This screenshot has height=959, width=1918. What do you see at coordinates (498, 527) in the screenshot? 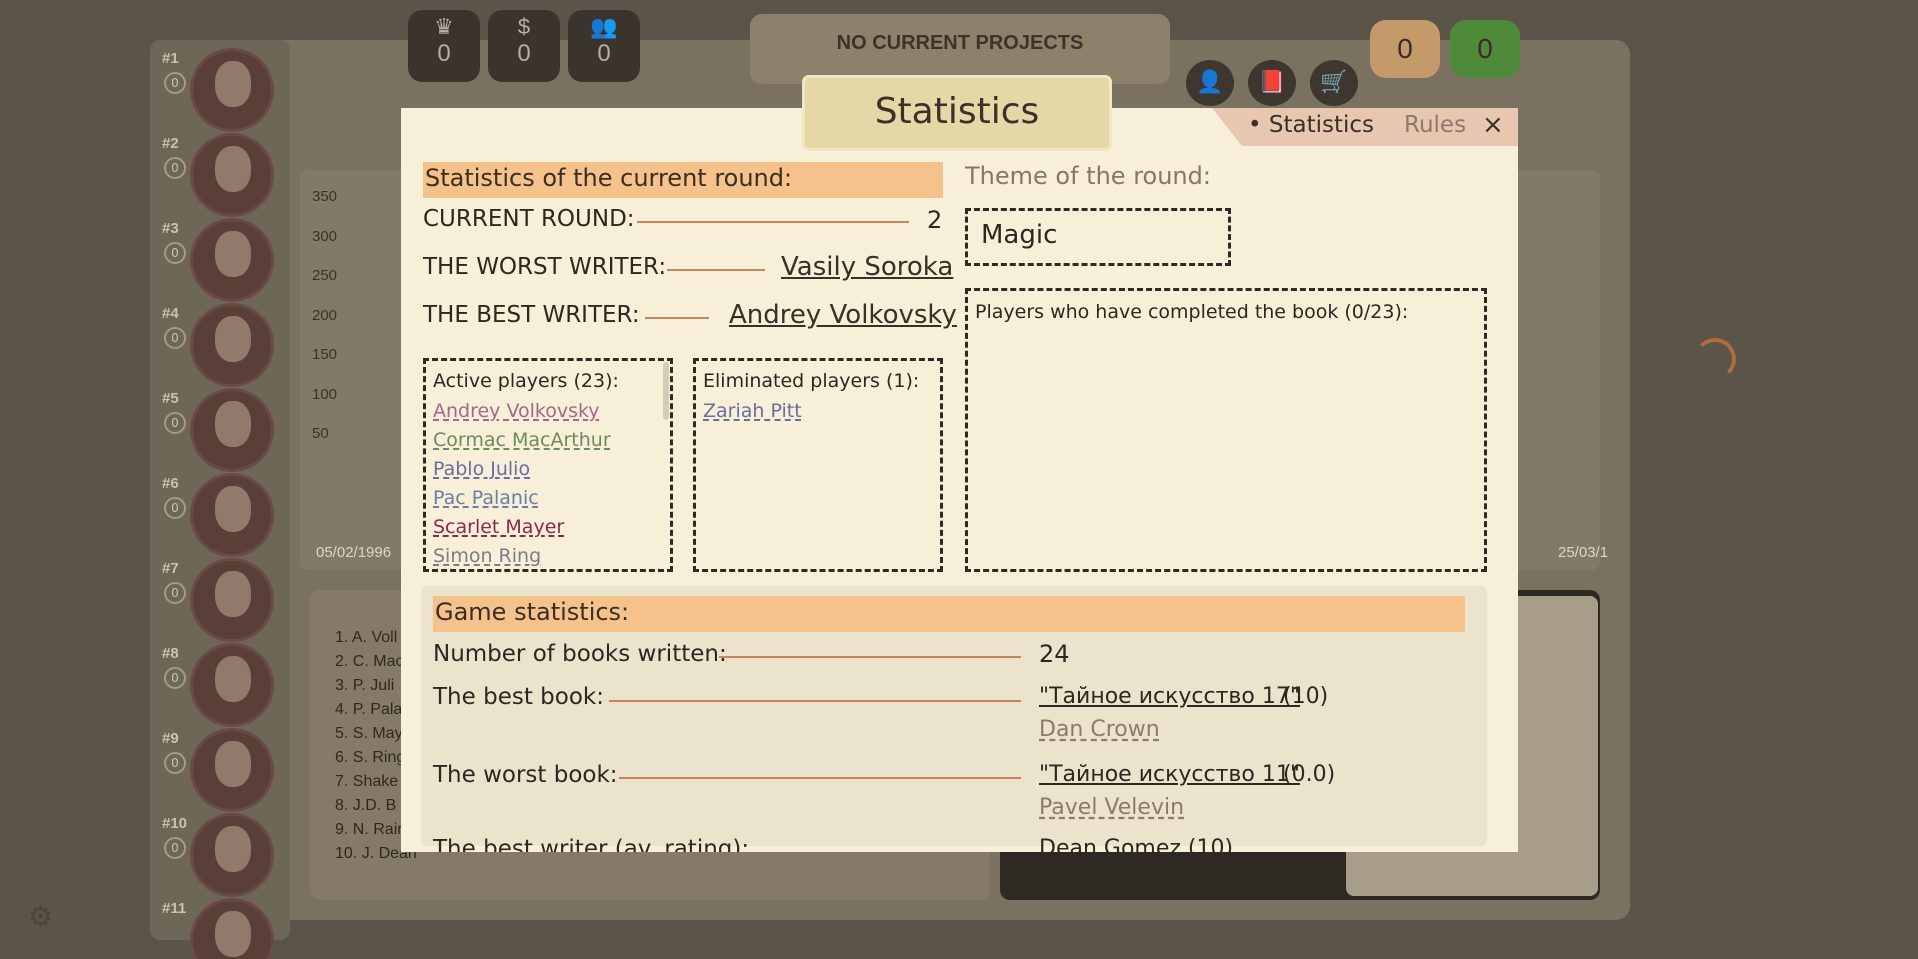
I see `active-player-link: Scarlet Mayer` at bounding box center [498, 527].